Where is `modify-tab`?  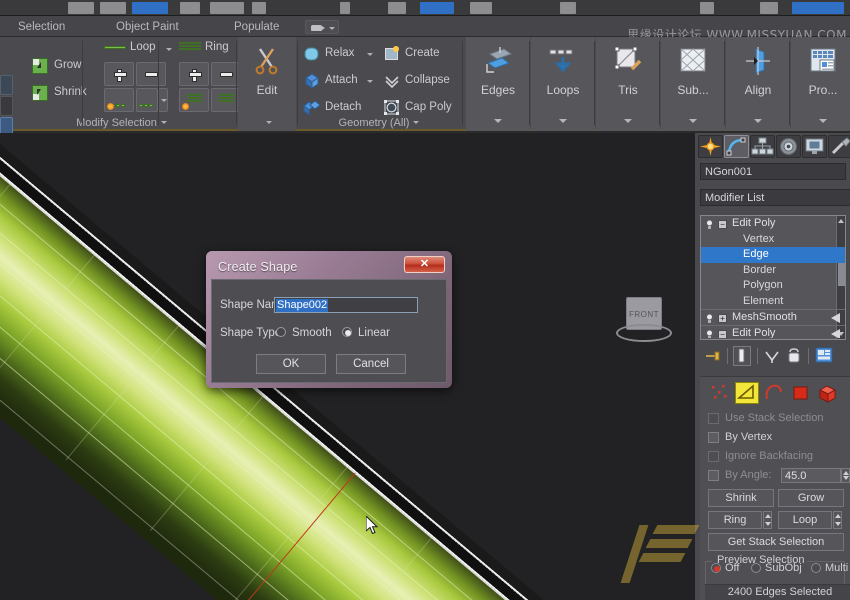 modify-tab is located at coordinates (736, 146).